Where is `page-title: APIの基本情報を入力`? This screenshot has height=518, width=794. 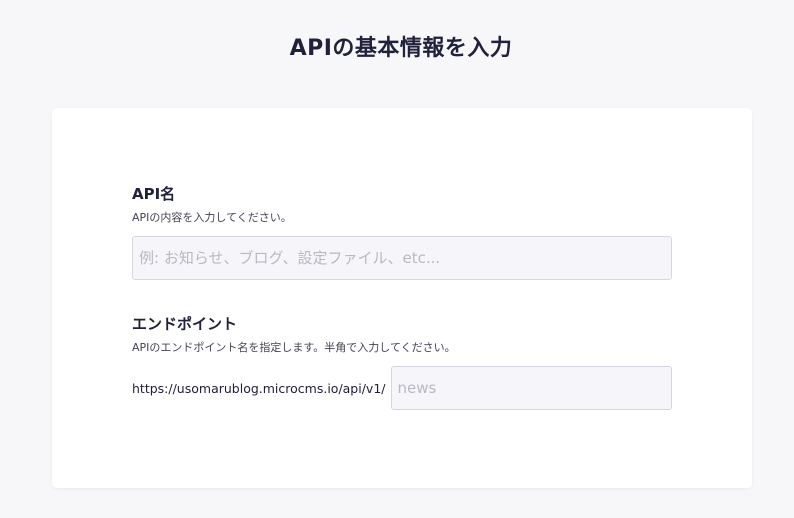 page-title: APIの基本情報を入力 is located at coordinates (401, 48).